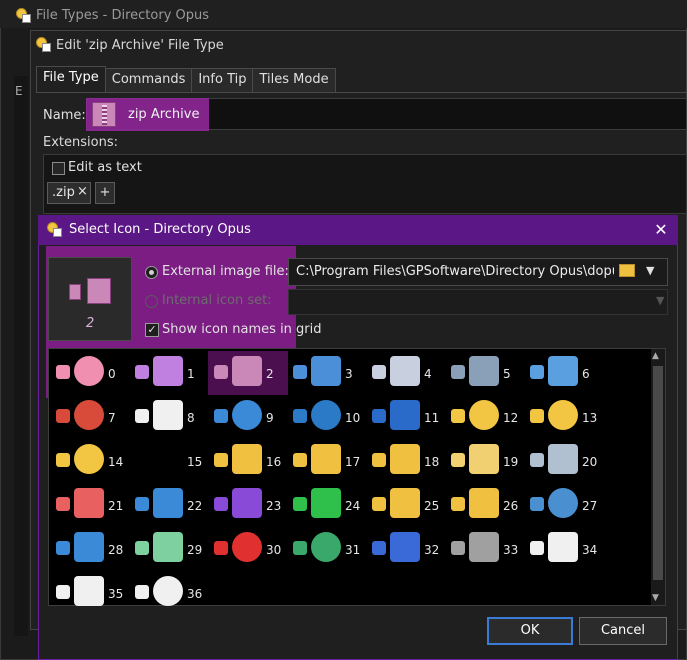  Describe the element at coordinates (21, 356) in the screenshot. I see `file-types-sidebar` at that location.